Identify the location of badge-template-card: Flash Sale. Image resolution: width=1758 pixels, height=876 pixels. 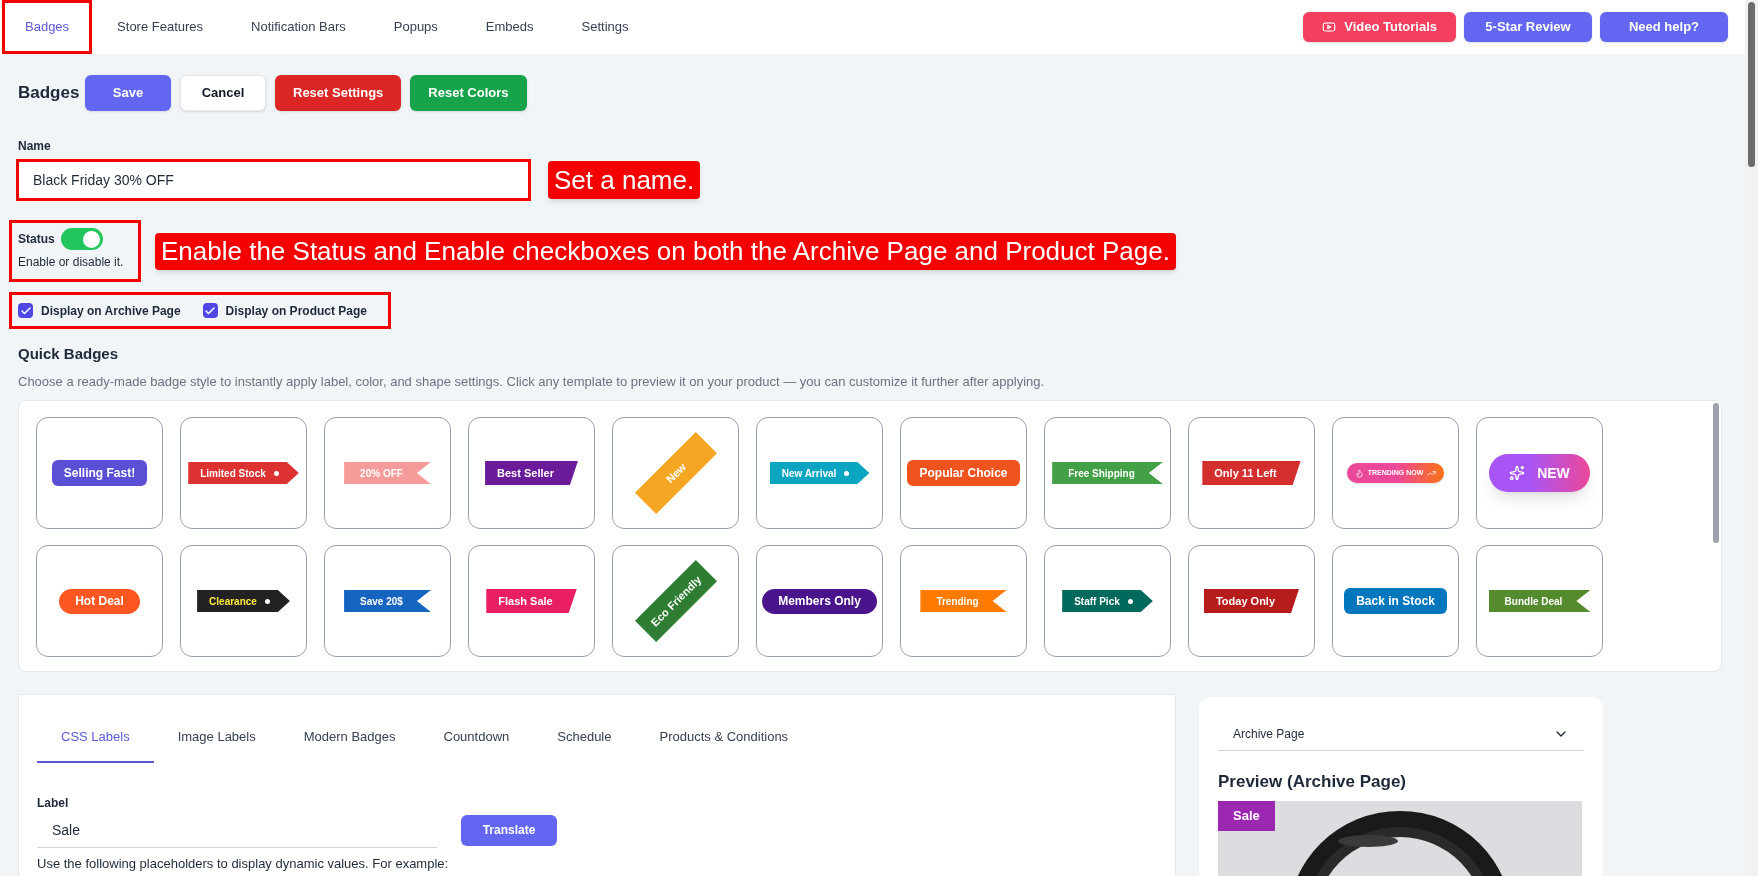
(531, 601).